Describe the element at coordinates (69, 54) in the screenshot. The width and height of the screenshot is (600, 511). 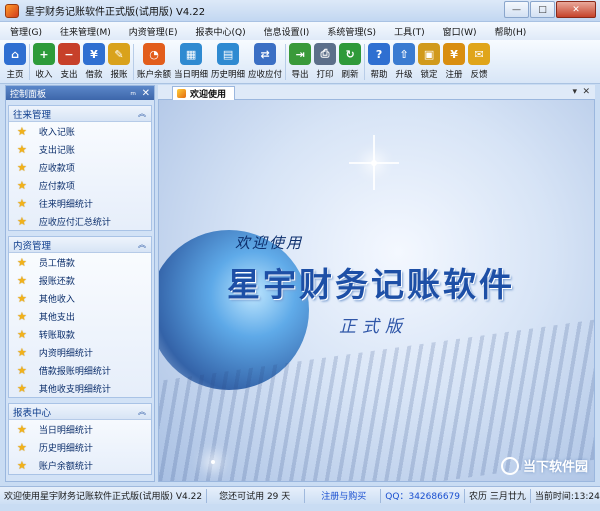
I see `expense-icon: −` at that location.